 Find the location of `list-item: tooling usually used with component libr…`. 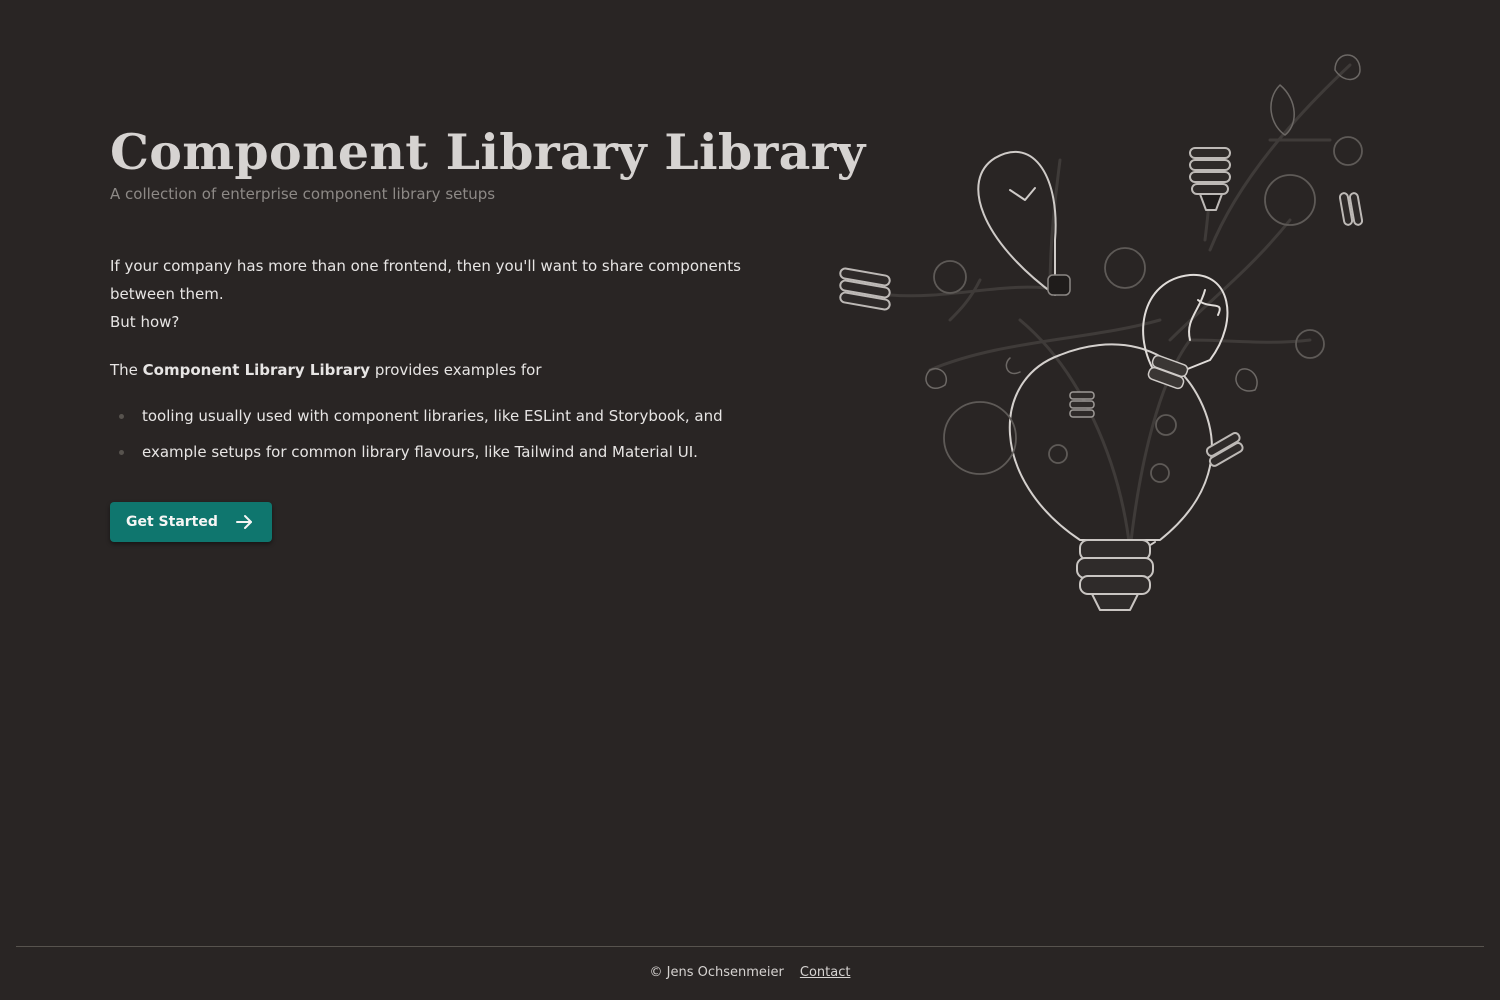

list-item: tooling usually used with component libr… is located at coordinates (460, 416).